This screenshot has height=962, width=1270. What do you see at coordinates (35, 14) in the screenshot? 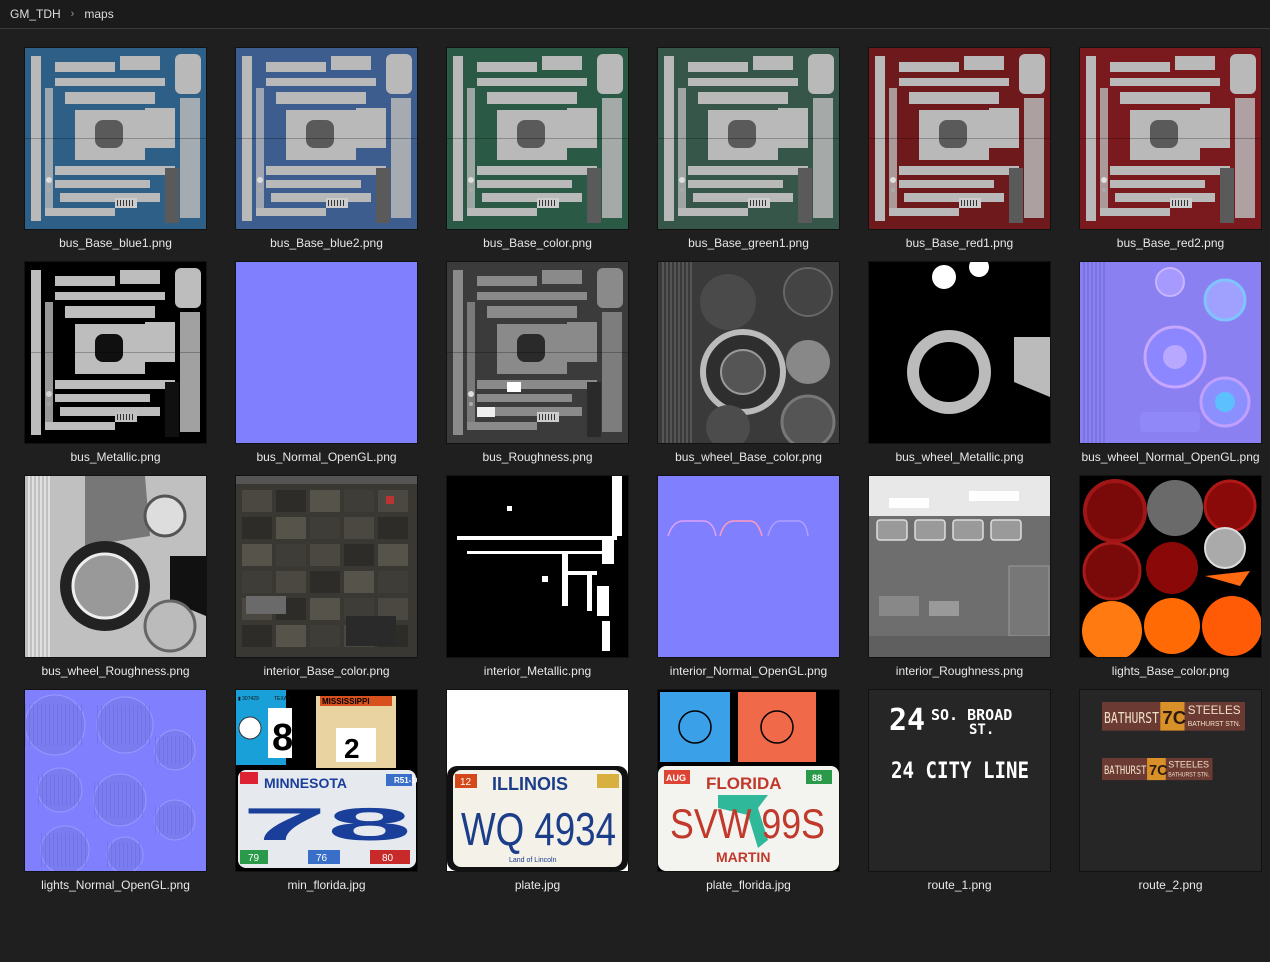
I see `breadcrumb-root: GM_TDH` at bounding box center [35, 14].